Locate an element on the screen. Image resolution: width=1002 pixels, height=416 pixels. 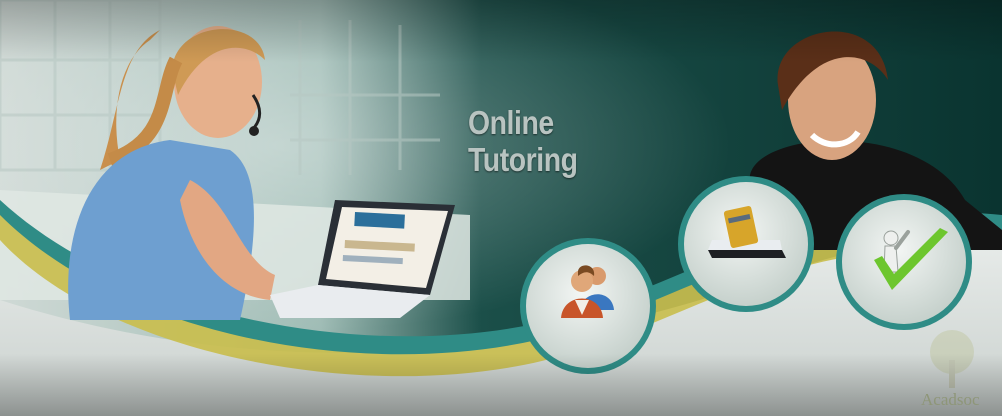
brand-watermark: Acadsoc is located at coordinates (950, 399).